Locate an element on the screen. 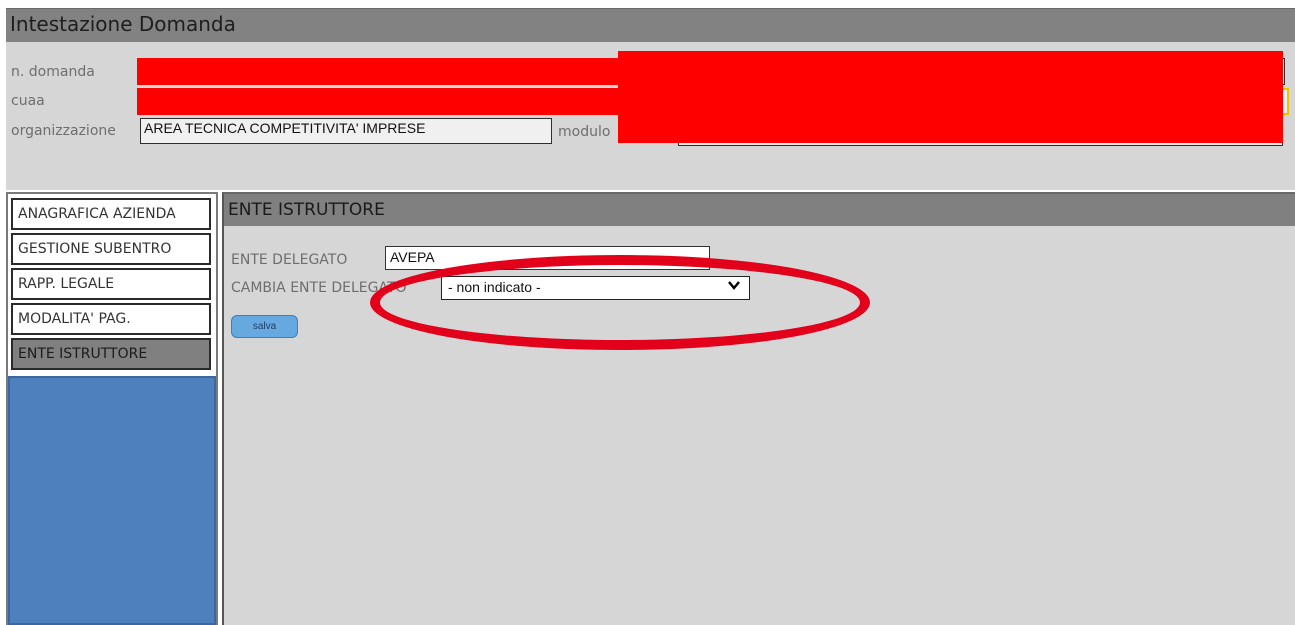 This screenshot has width=1295, height=625. sidebar-item-gestione-subentro: GESTIONE SUBENTRO is located at coordinates (111, 249).